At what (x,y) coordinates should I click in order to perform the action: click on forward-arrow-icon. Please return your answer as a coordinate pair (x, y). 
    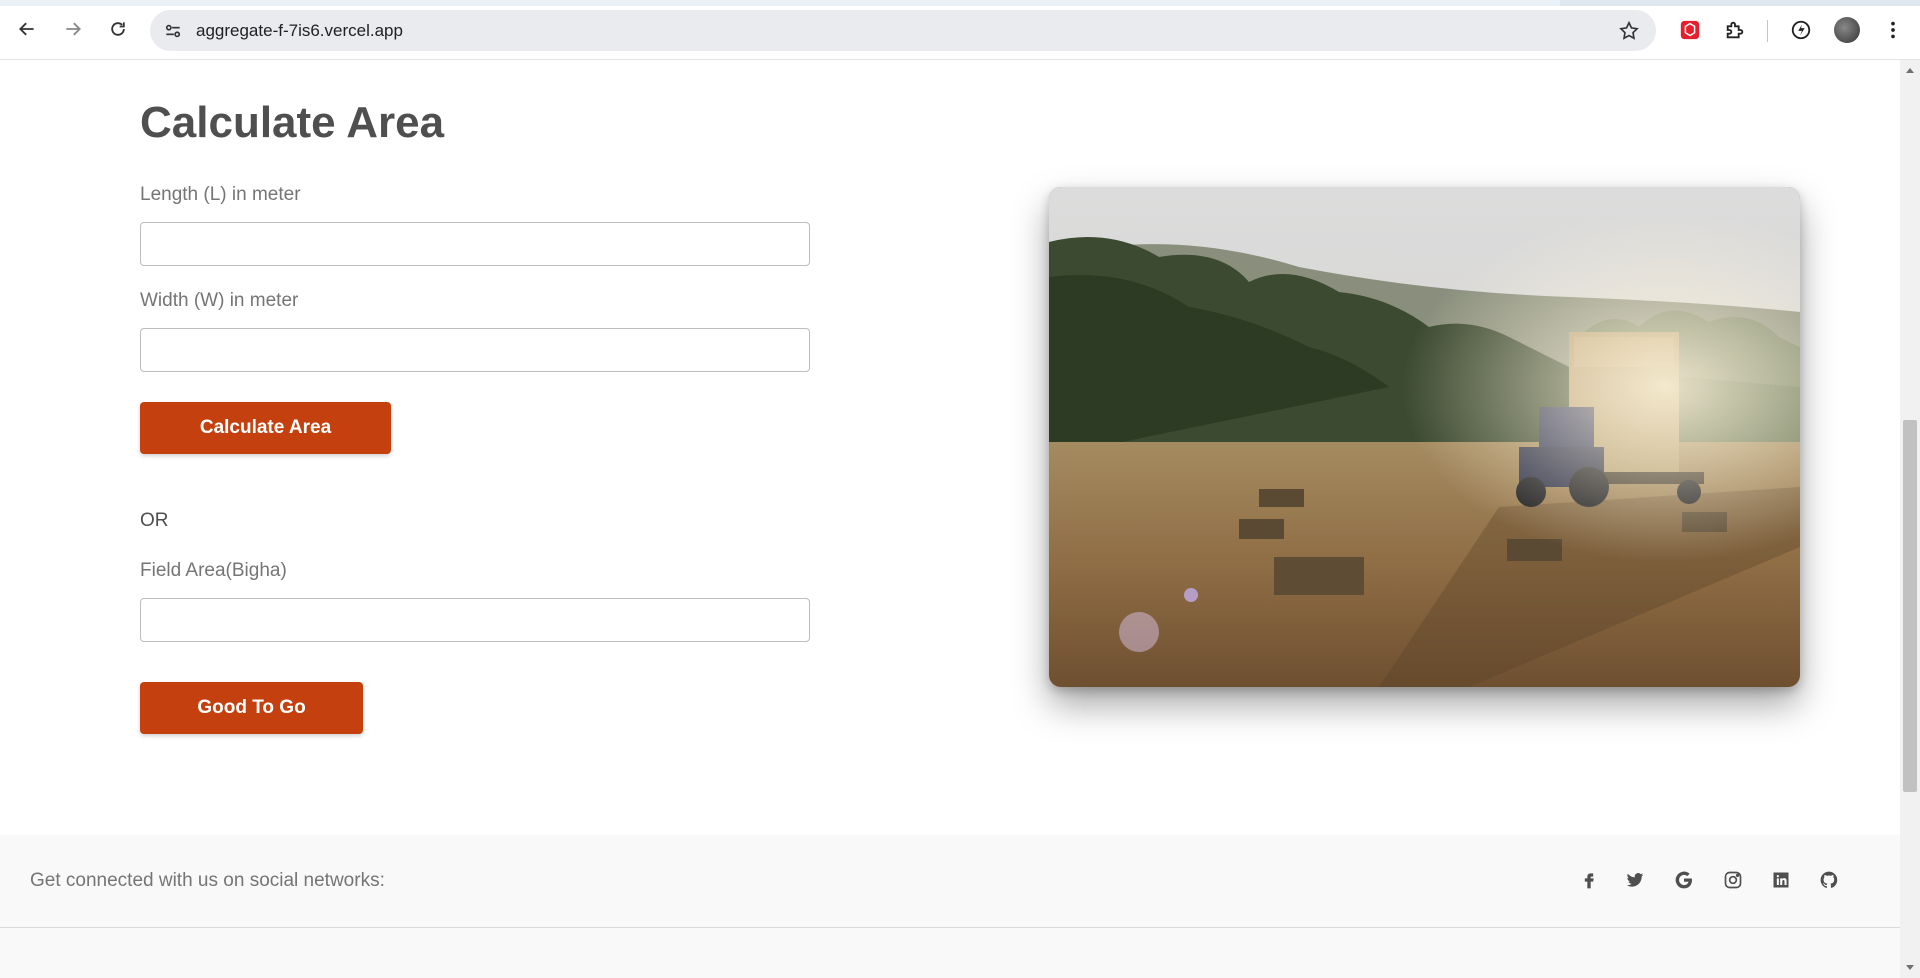
    Looking at the image, I should click on (73, 29).